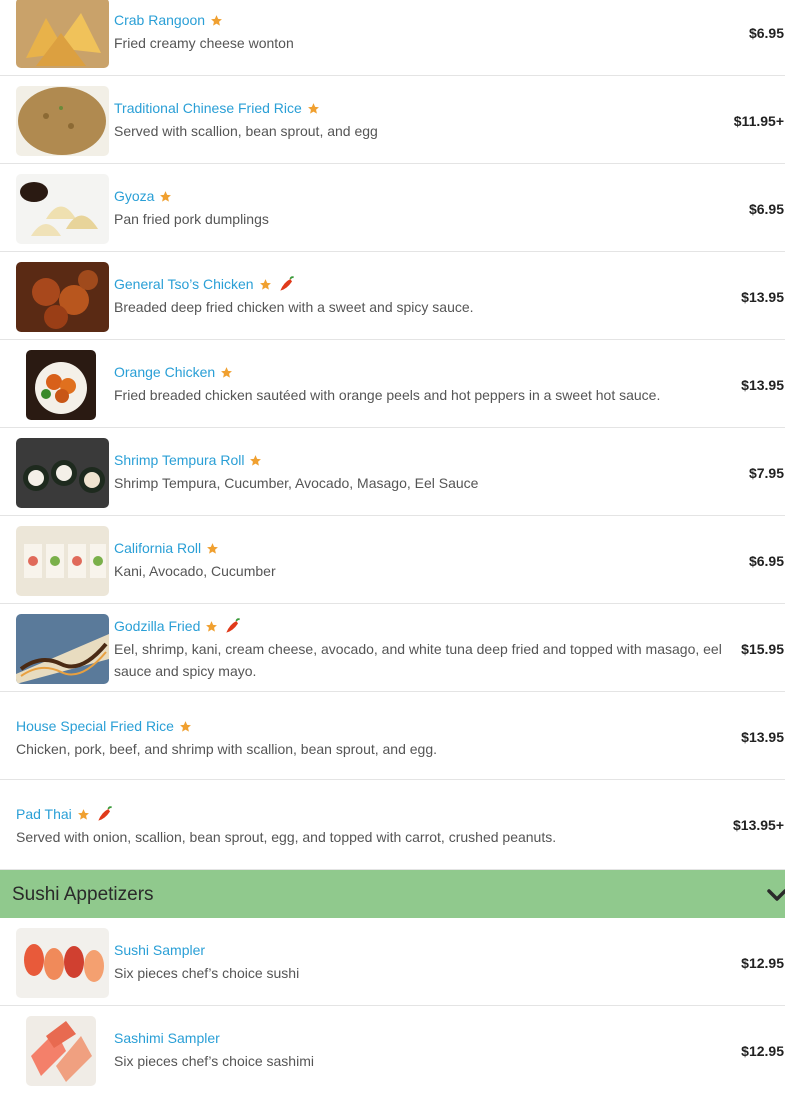  I want to click on item-name: Godzilla Fried, so click(157, 626).